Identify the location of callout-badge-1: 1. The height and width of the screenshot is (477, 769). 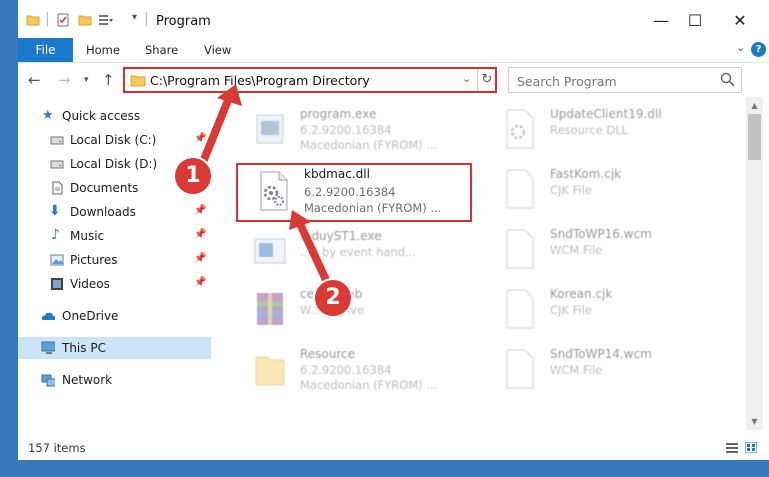
(193, 176).